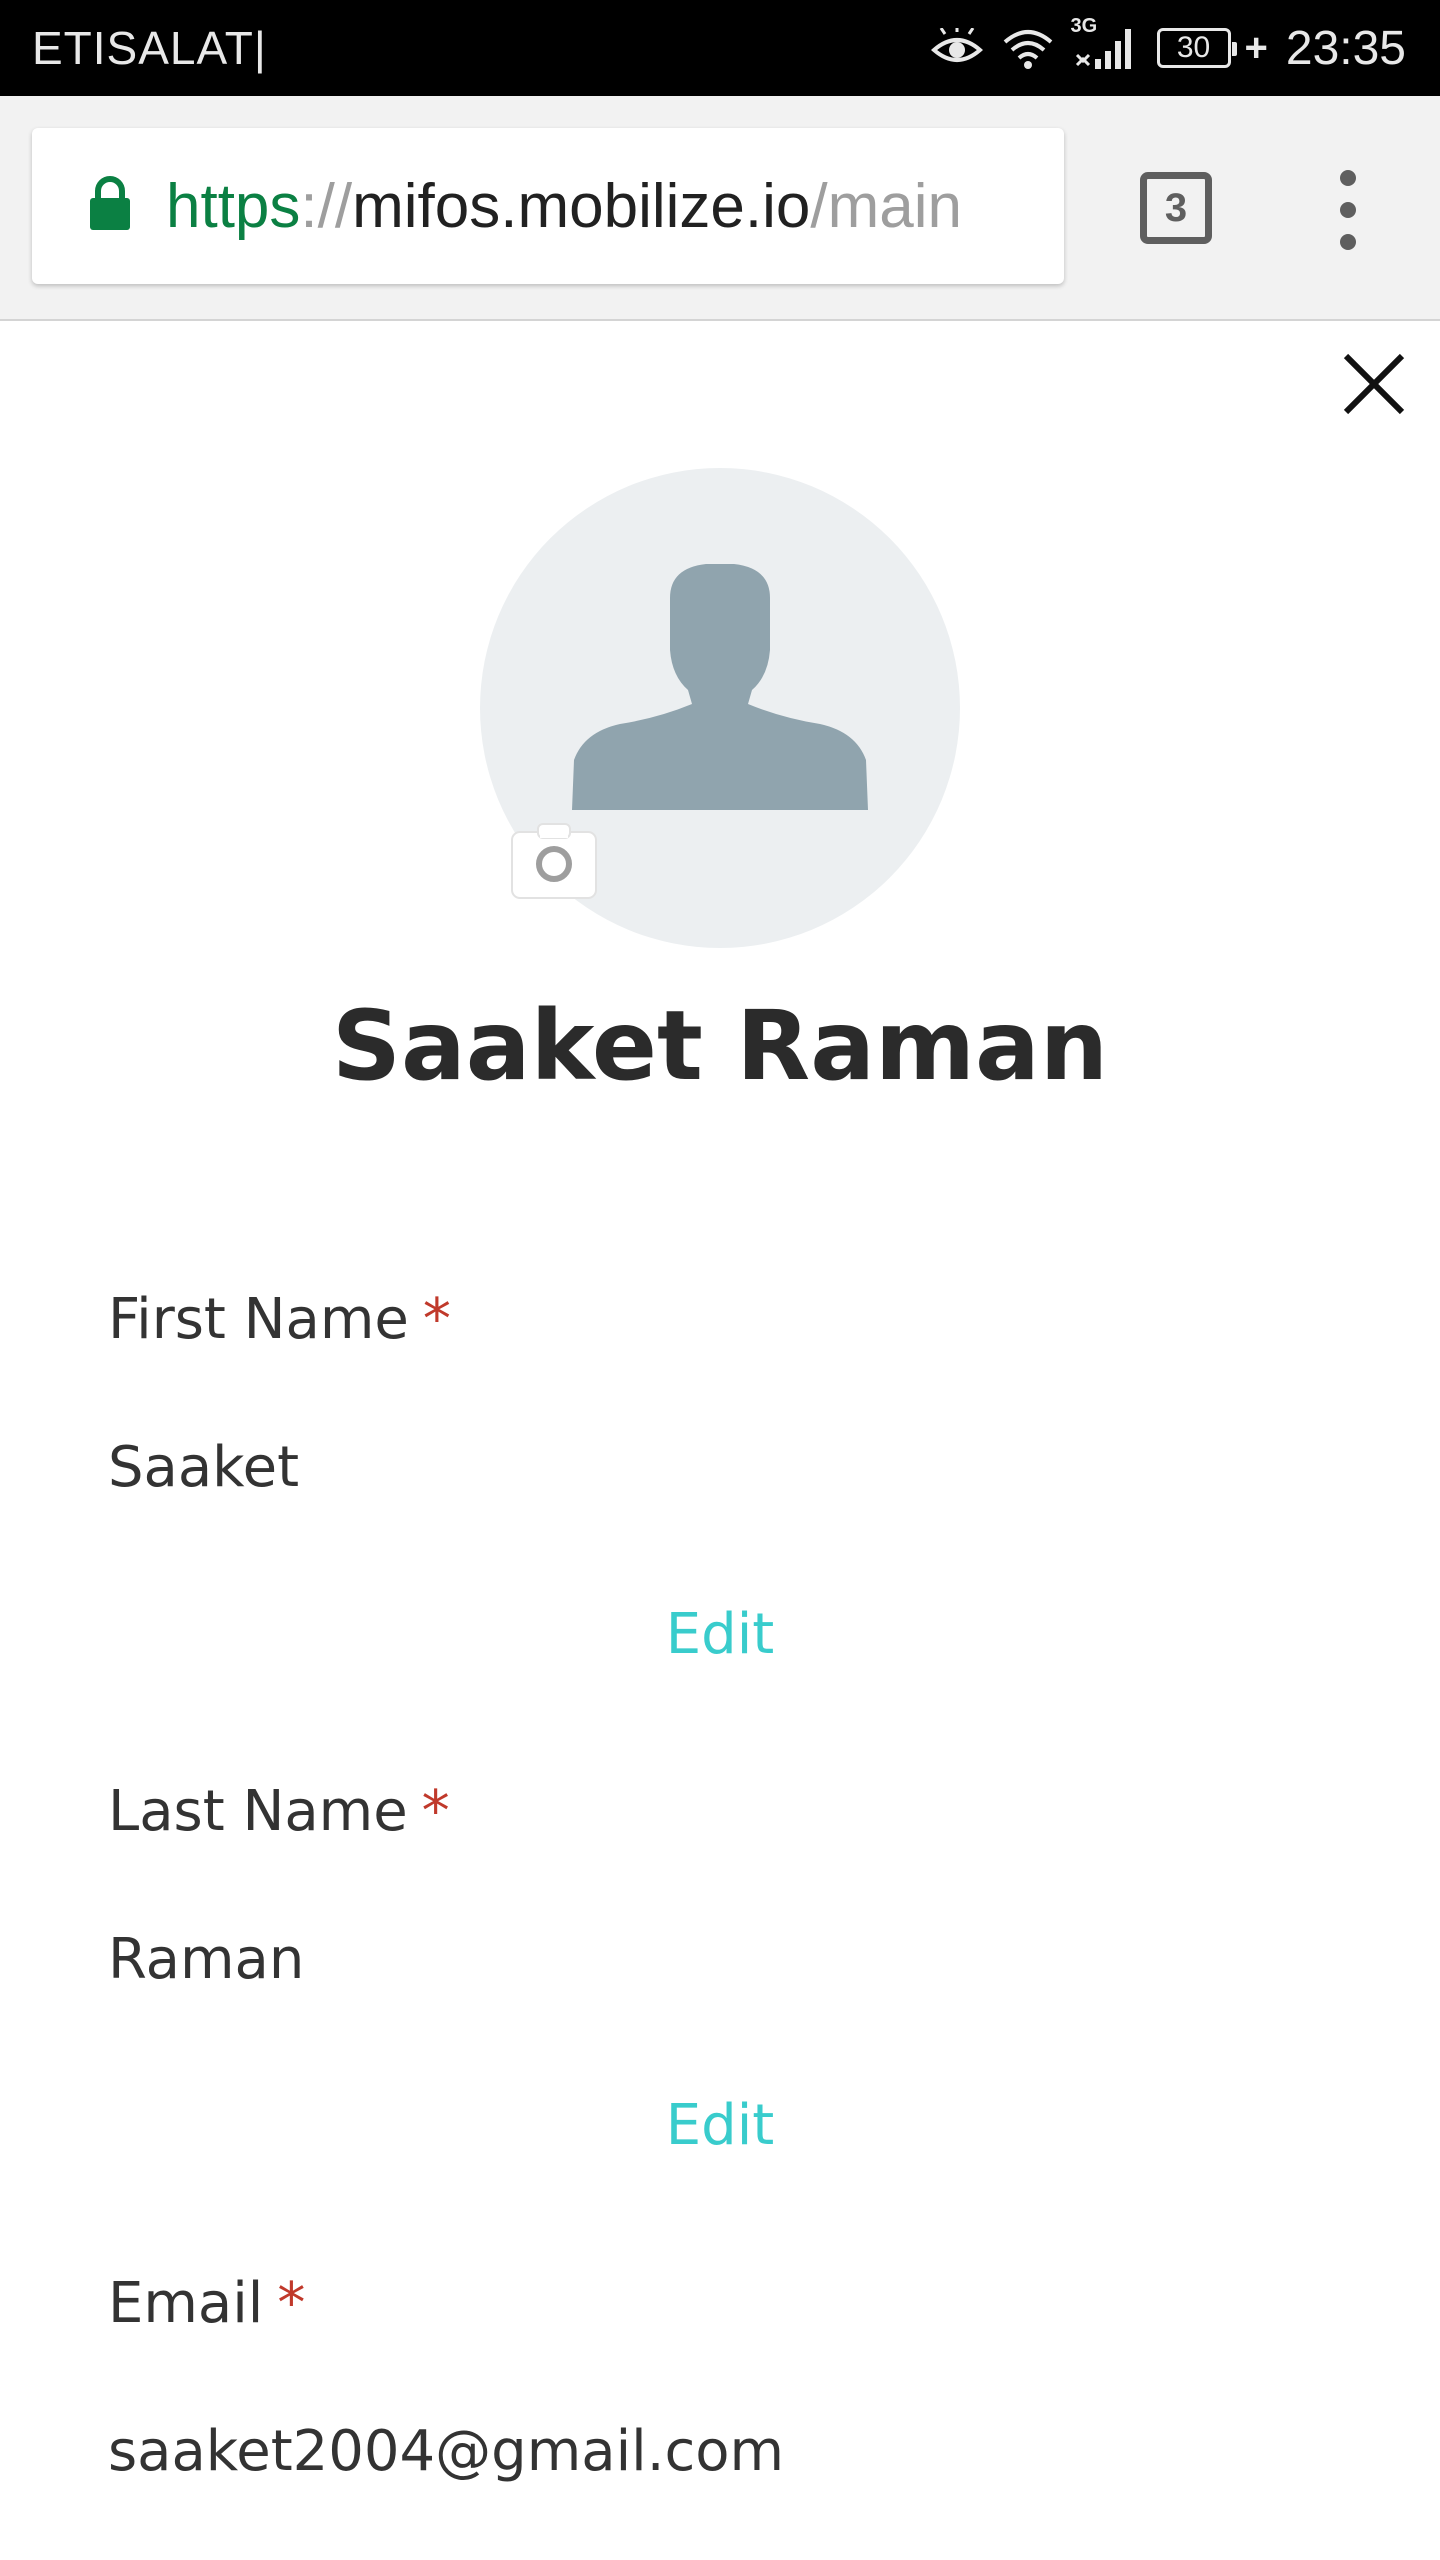  I want to click on more-vert-icon, so click(1348, 210).